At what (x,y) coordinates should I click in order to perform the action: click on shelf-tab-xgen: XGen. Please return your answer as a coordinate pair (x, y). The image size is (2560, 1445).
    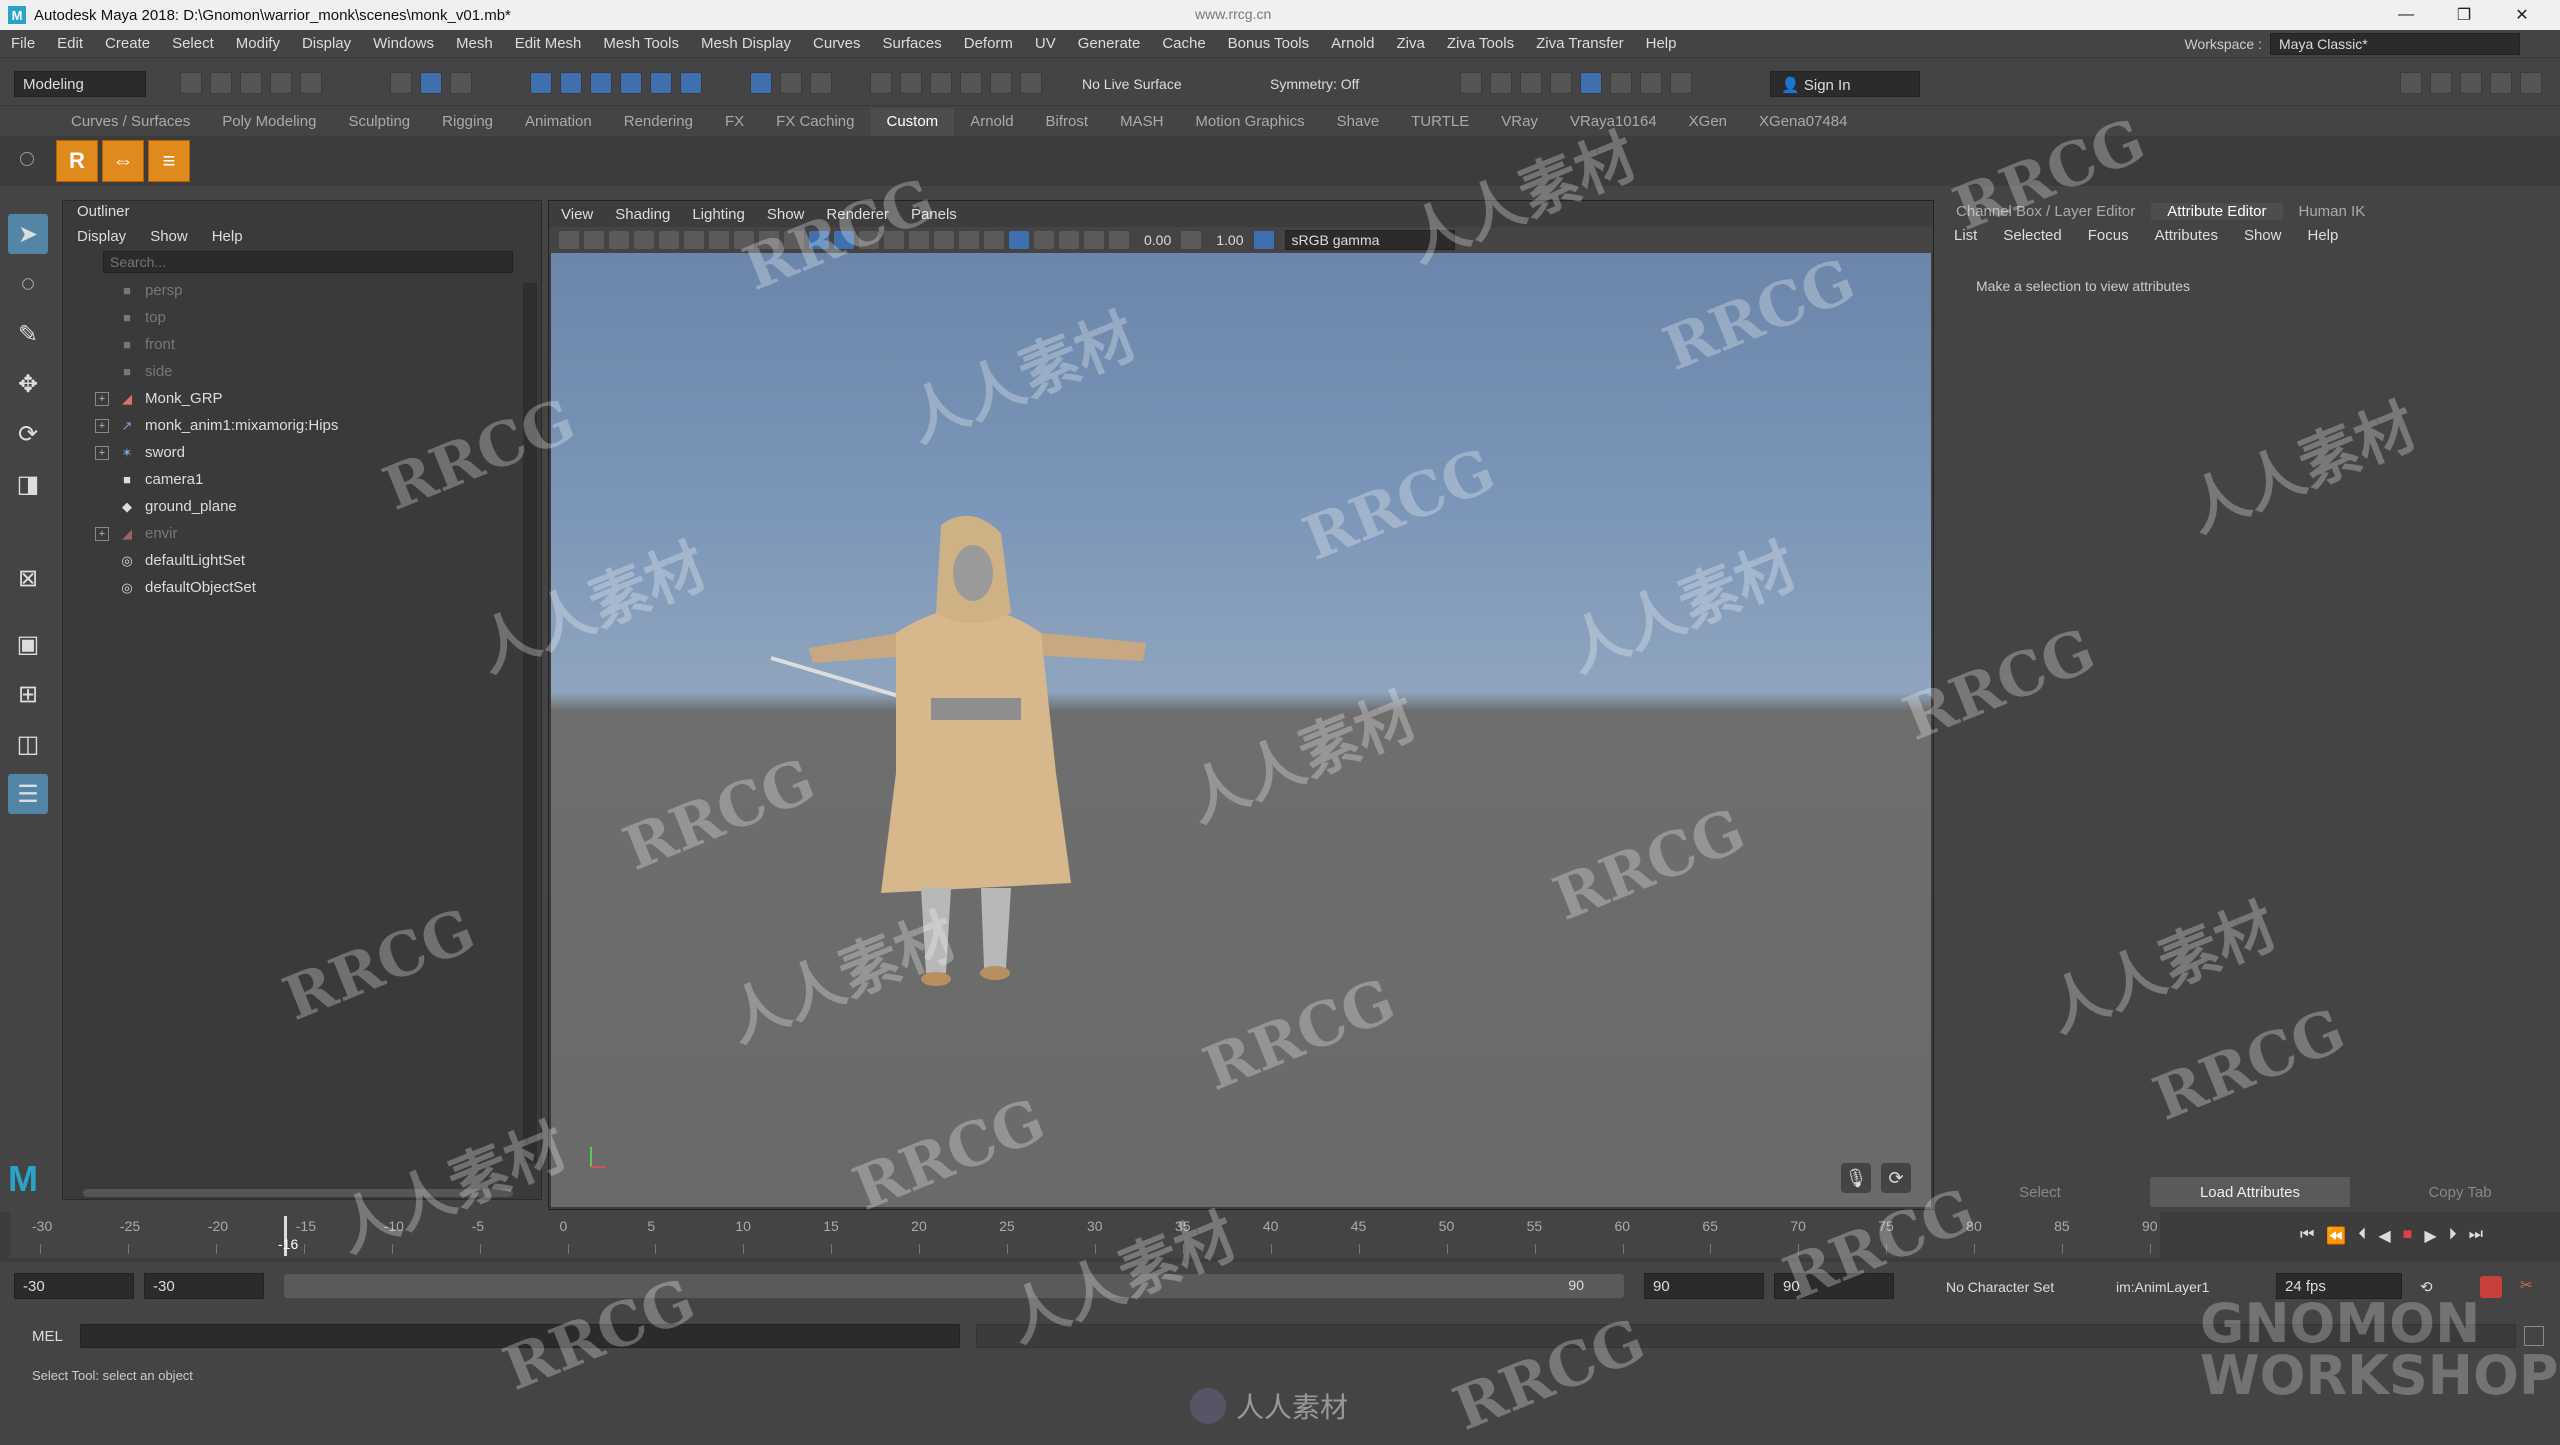
    Looking at the image, I should click on (1708, 122).